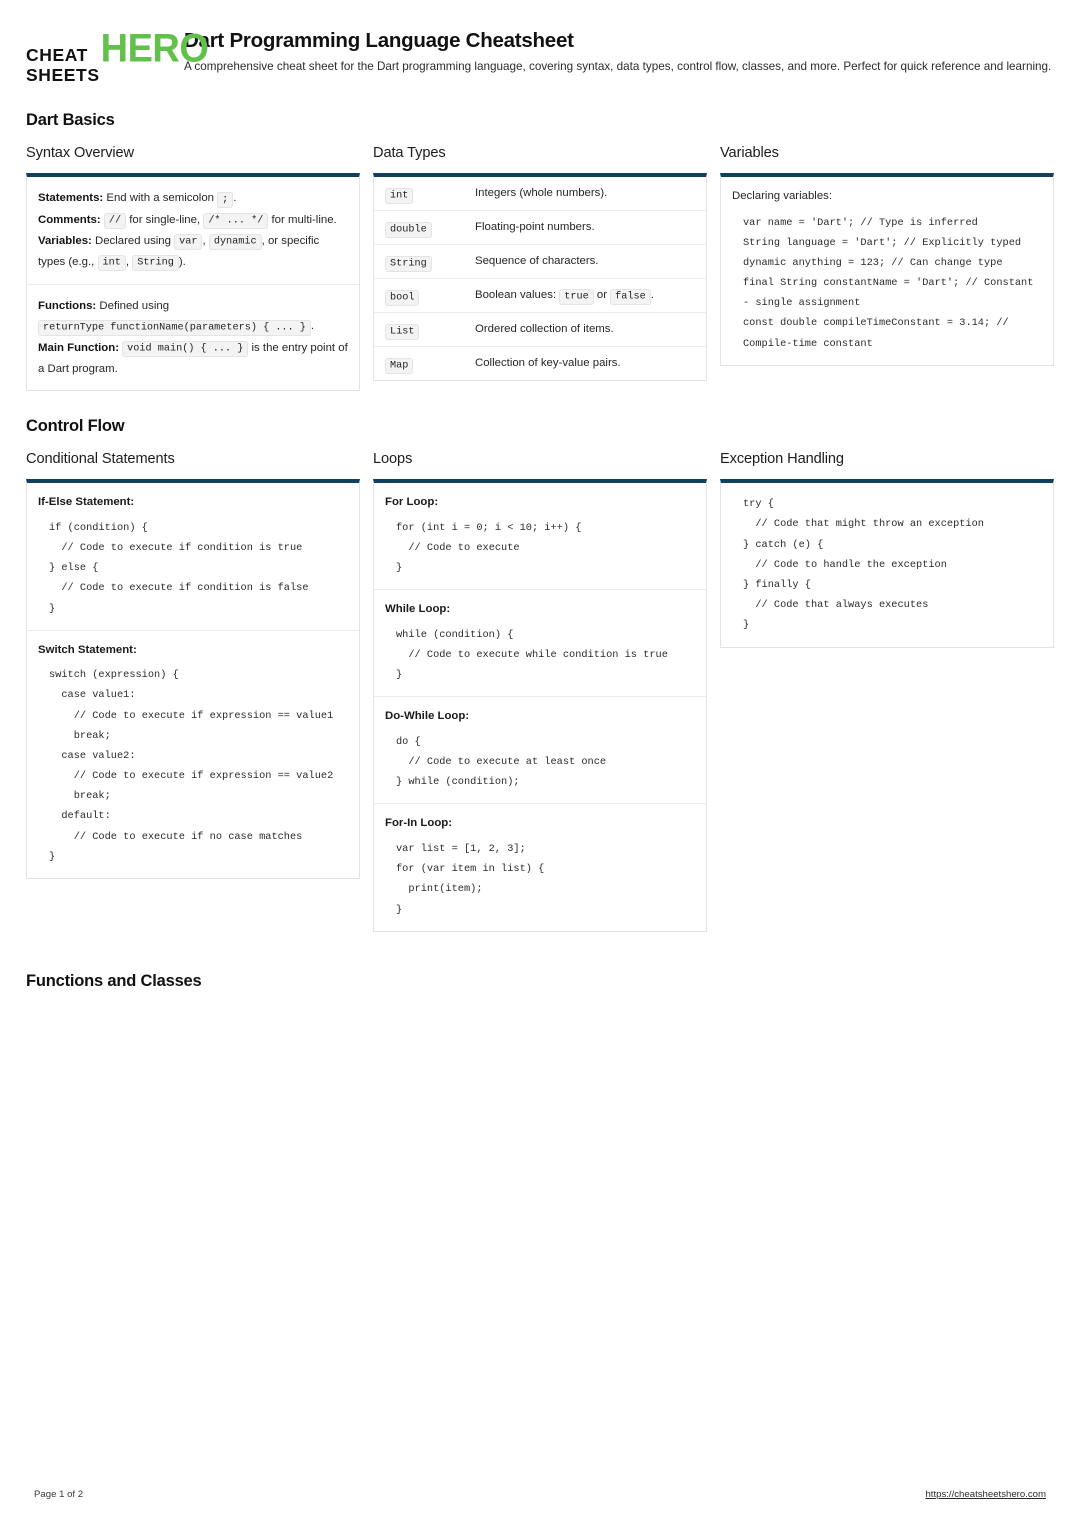 The image size is (1080, 1526). I want to click on syntax-functions-text-1: Defined using, so click(133, 306).